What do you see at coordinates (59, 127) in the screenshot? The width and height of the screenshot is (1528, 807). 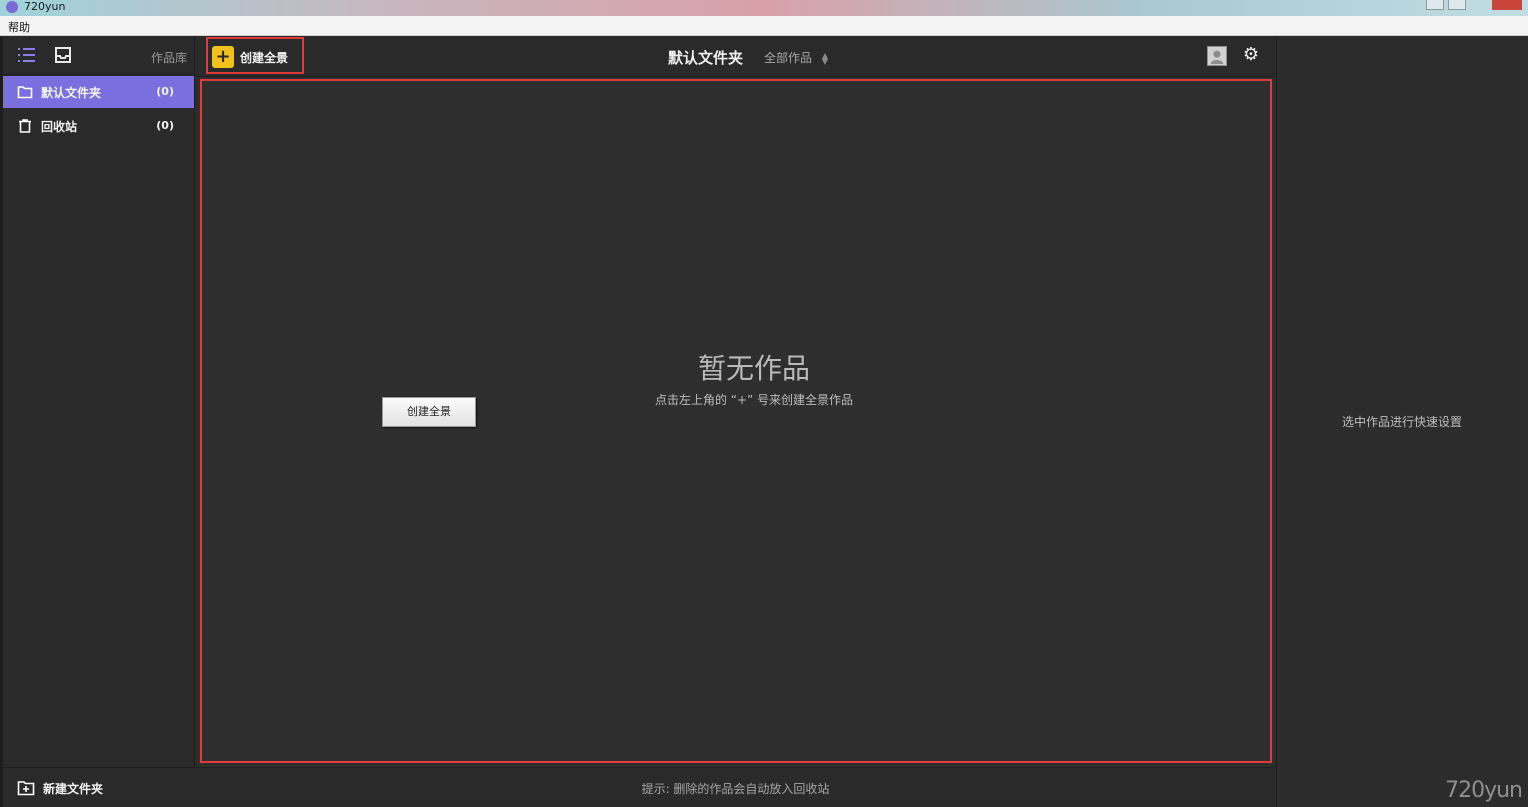 I see `folder-name: 回收站` at bounding box center [59, 127].